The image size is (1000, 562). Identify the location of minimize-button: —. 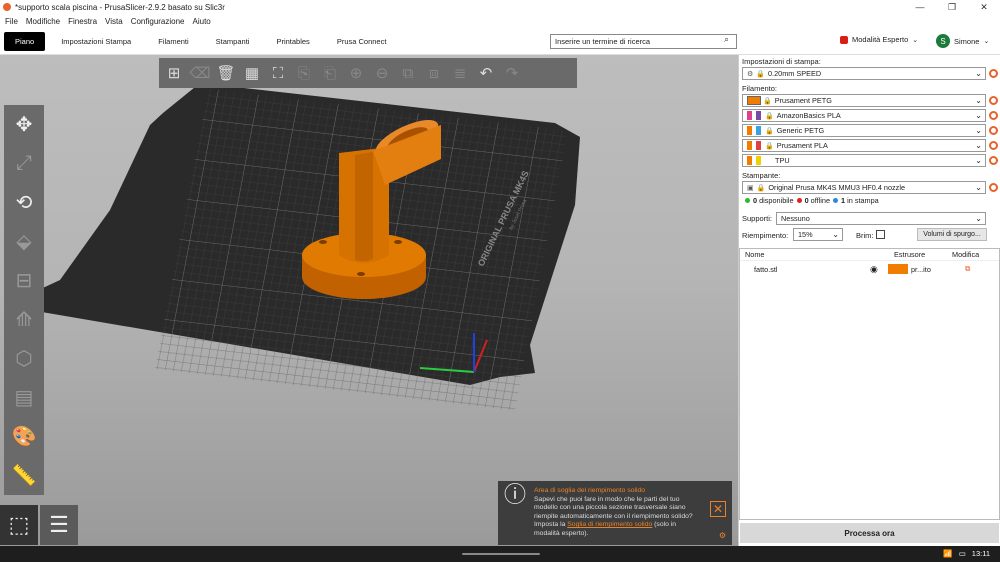
(920, 7).